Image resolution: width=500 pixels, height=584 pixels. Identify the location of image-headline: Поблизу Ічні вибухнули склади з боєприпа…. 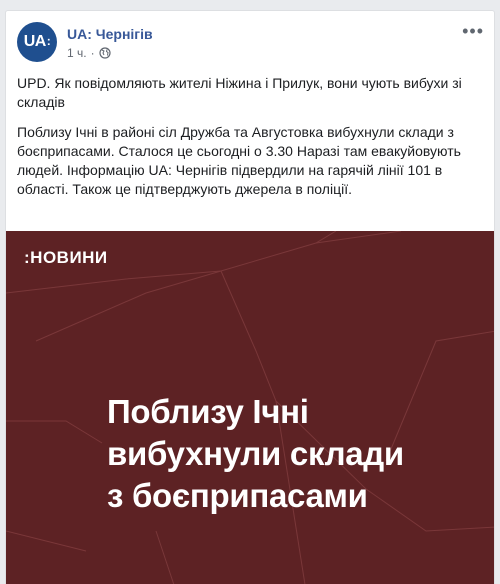
(255, 454).